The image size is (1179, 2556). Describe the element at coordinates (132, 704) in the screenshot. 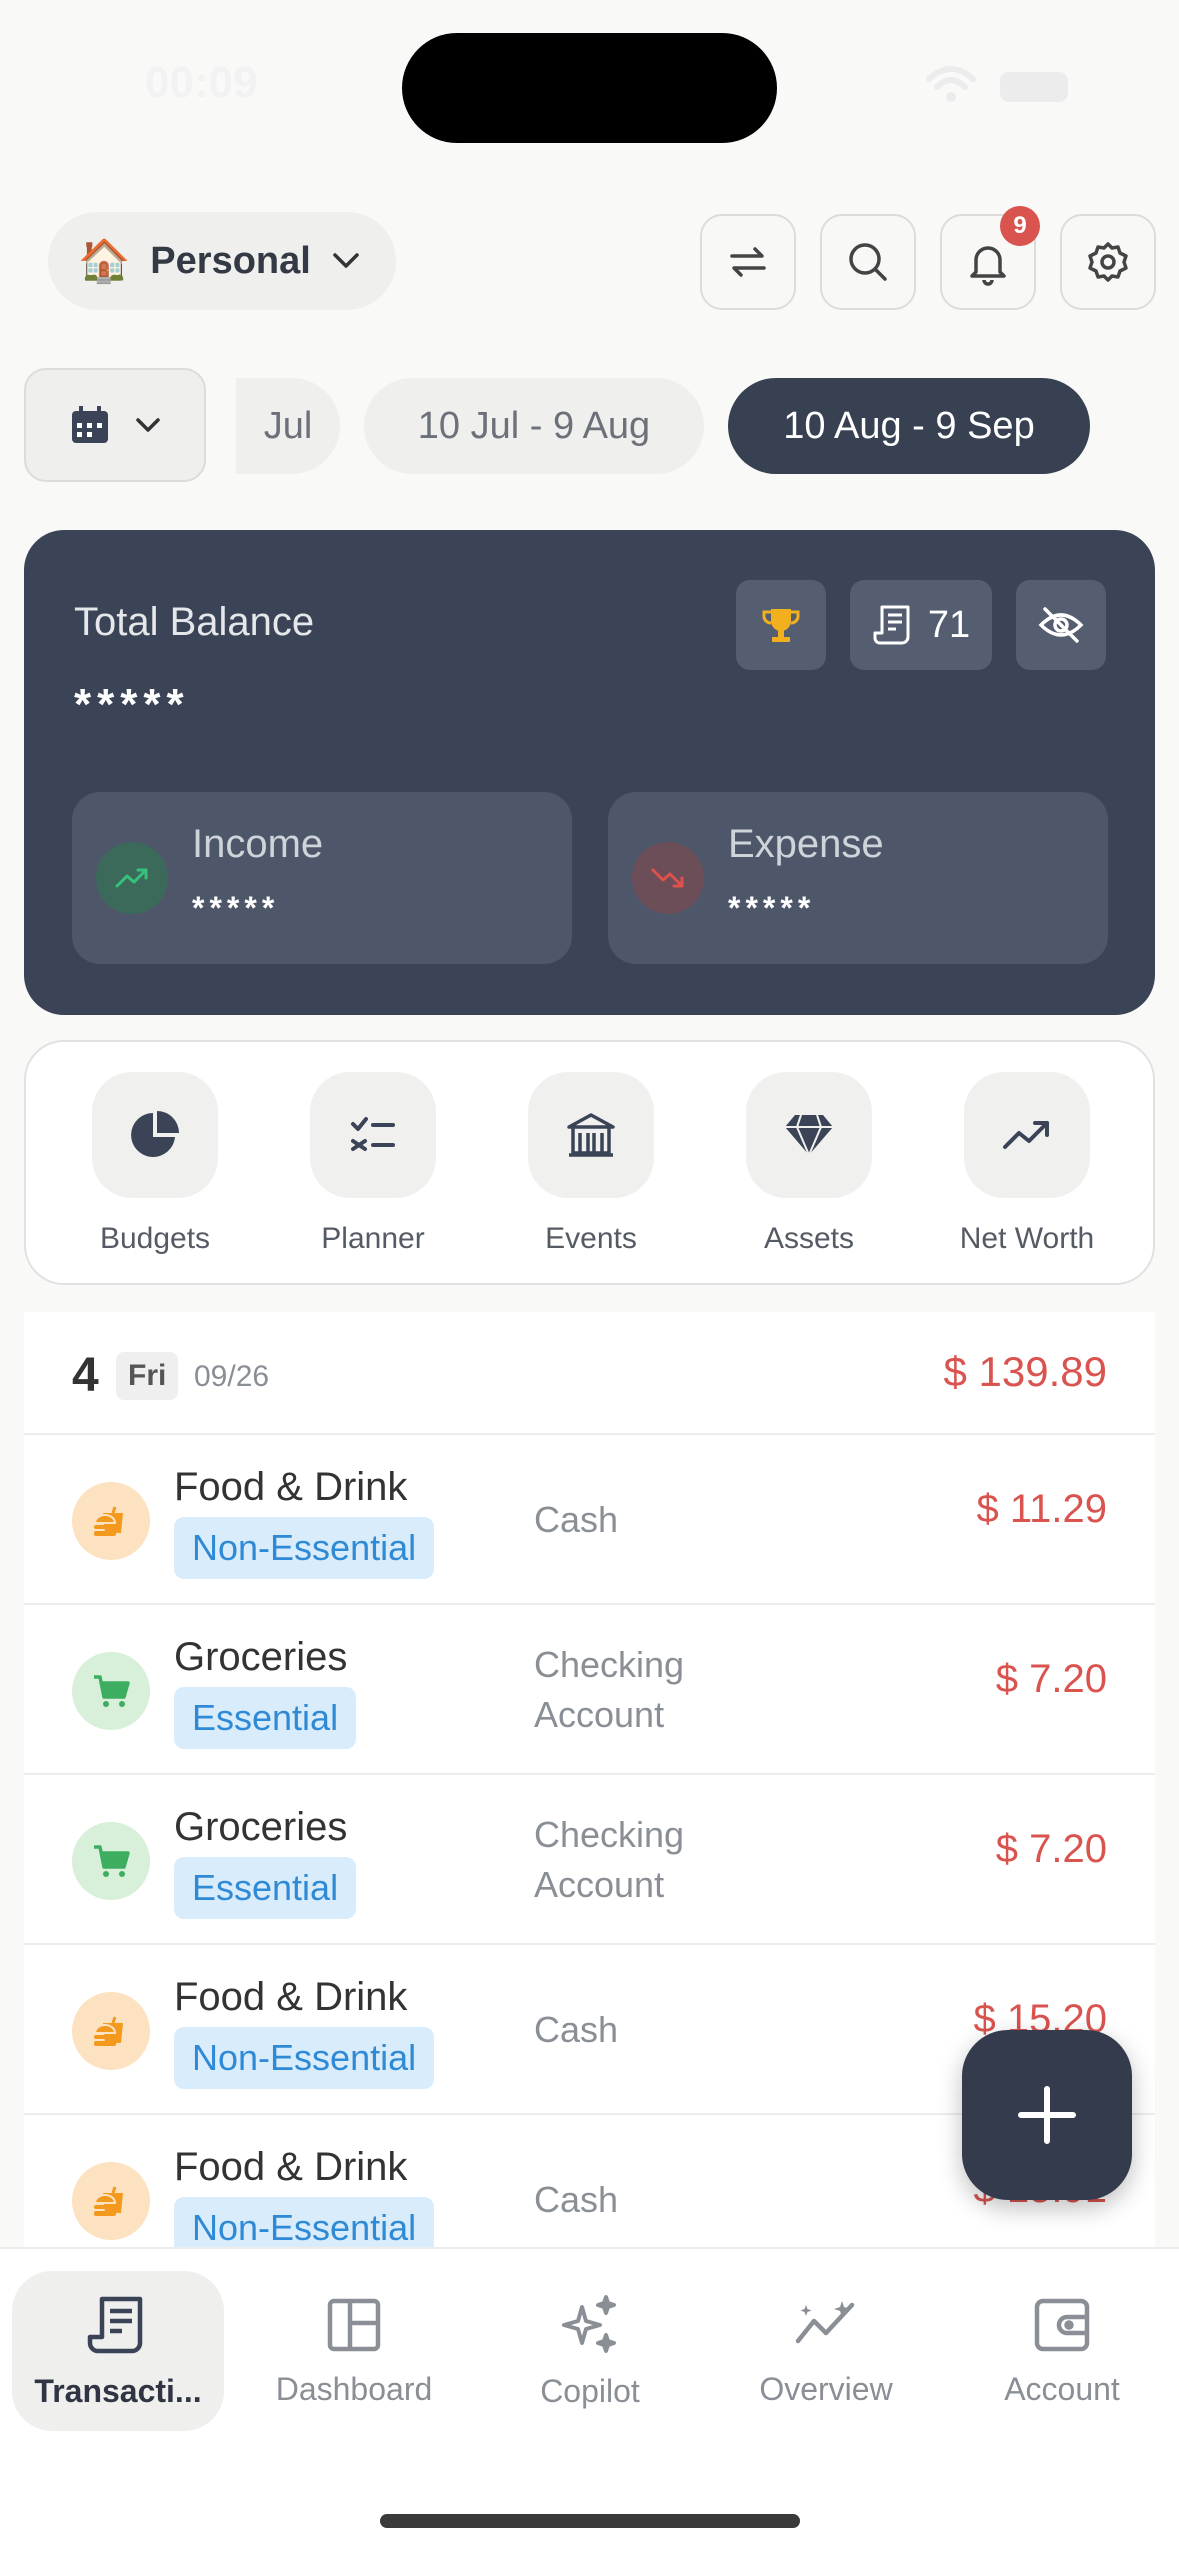

I see `balance-value: *****` at that location.